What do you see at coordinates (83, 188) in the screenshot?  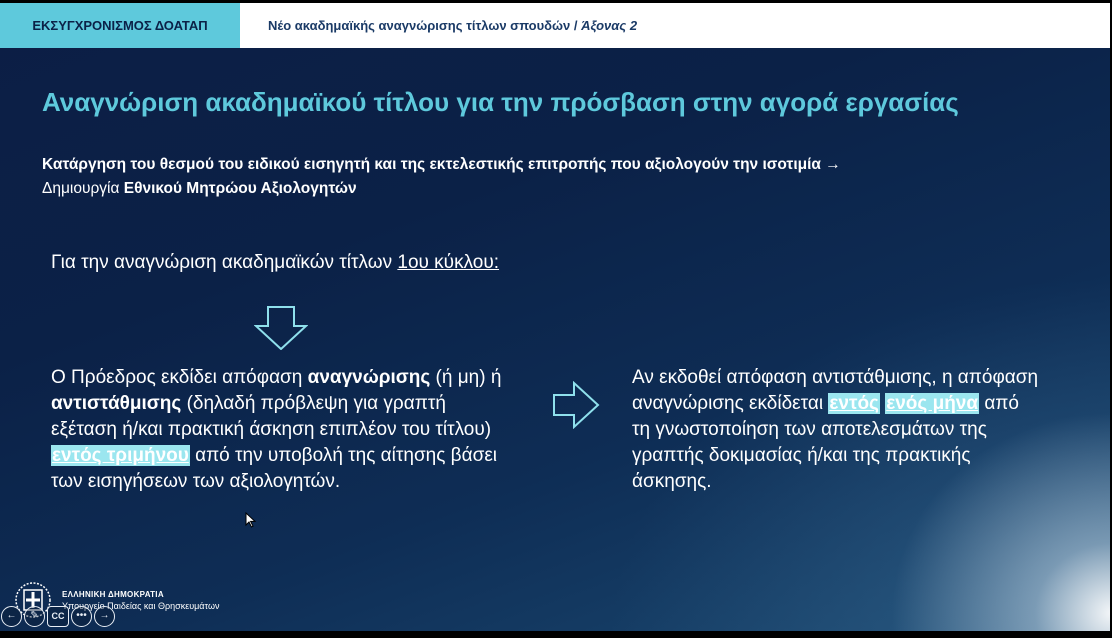 I see `subtitle-line2-normal: Δημιουργία` at bounding box center [83, 188].